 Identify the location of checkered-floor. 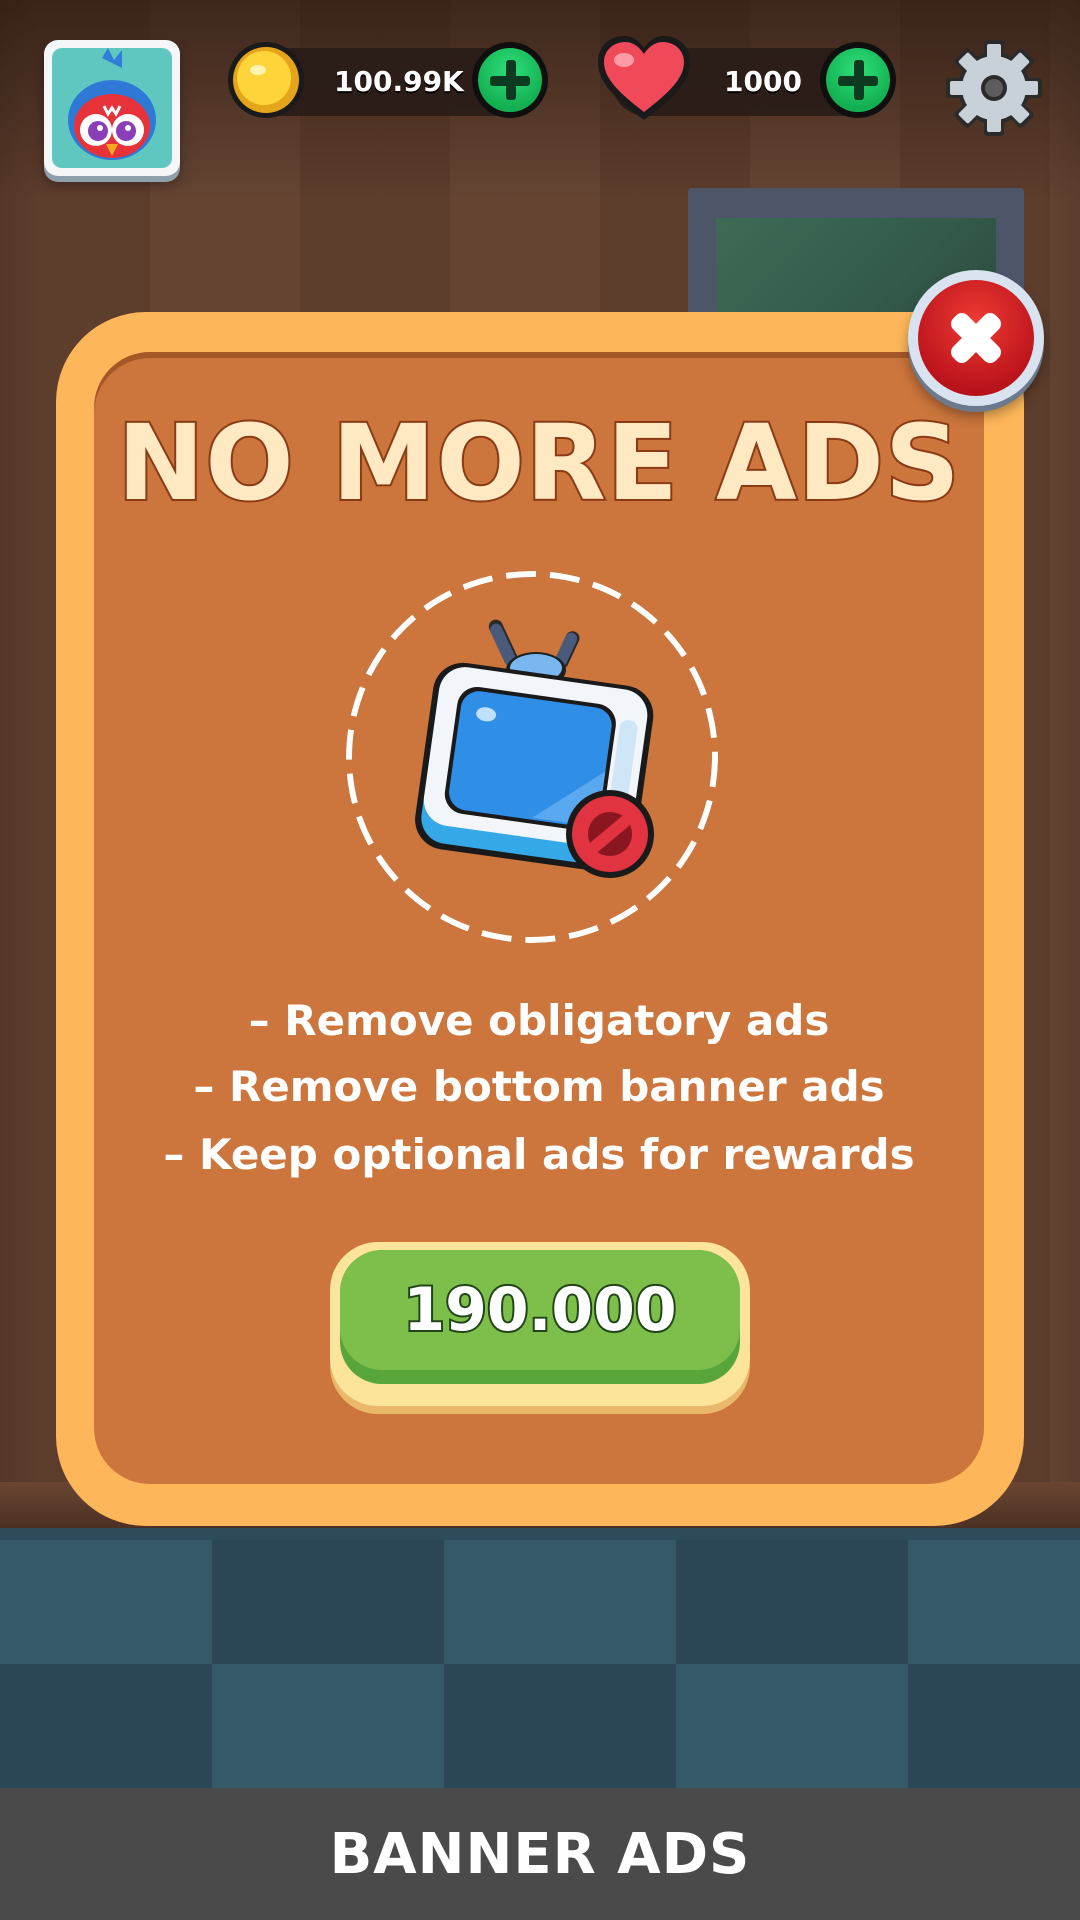
(540, 1658).